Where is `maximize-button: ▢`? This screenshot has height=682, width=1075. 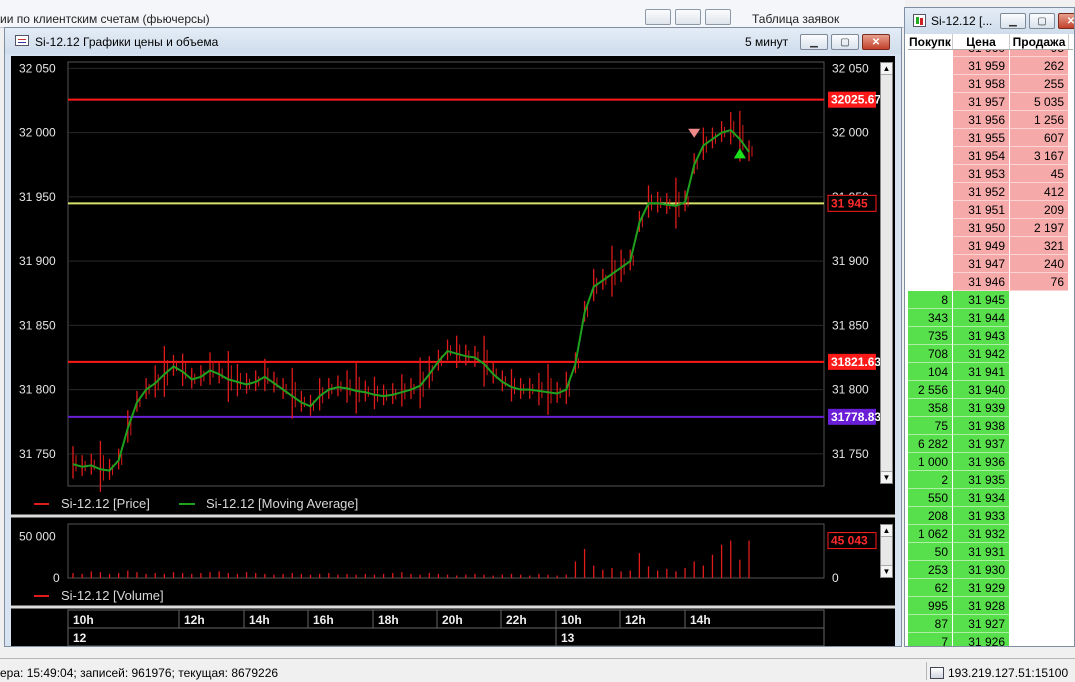
maximize-button: ▢ is located at coordinates (845, 42).